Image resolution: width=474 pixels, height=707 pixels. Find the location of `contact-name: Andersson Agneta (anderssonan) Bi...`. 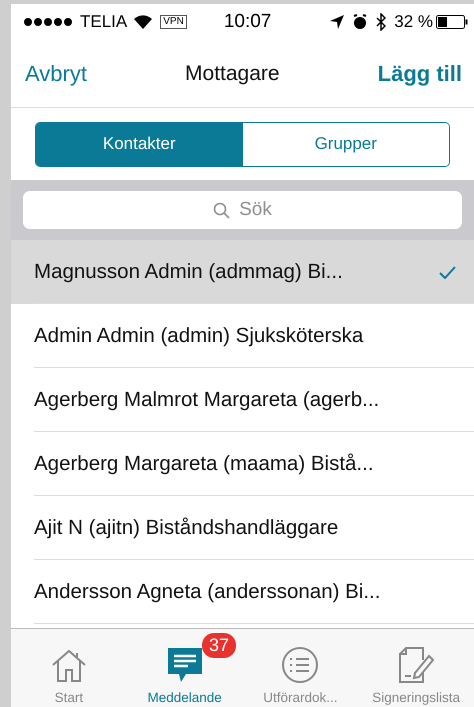

contact-name: Andersson Agneta (anderssonan) Bi... is located at coordinates (207, 592).